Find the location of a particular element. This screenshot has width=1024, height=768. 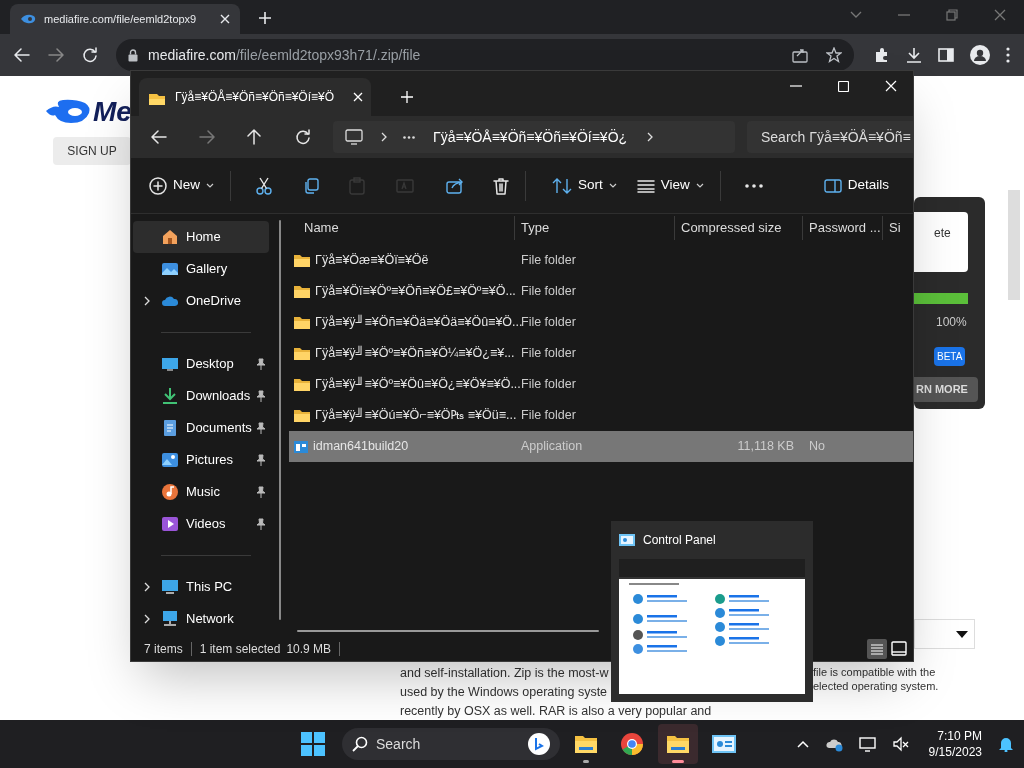

sort-button: Sort is located at coordinates (584, 185).